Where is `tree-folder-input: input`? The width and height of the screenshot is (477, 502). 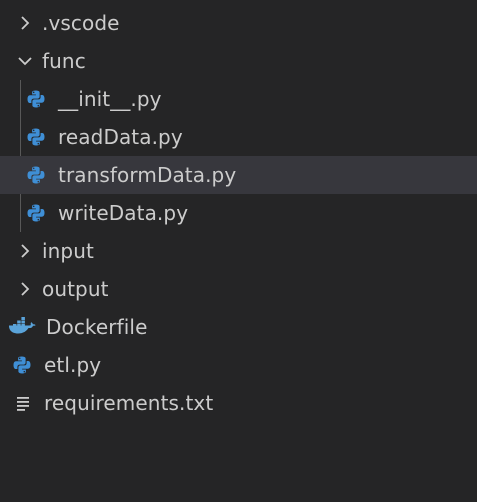 tree-folder-input: input is located at coordinates (238, 251).